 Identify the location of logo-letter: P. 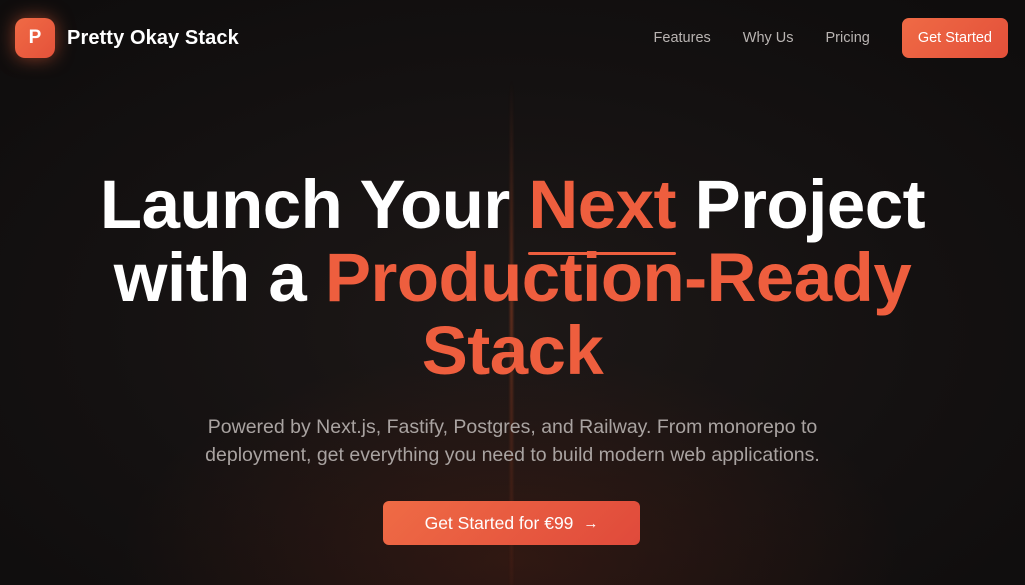
(35, 37).